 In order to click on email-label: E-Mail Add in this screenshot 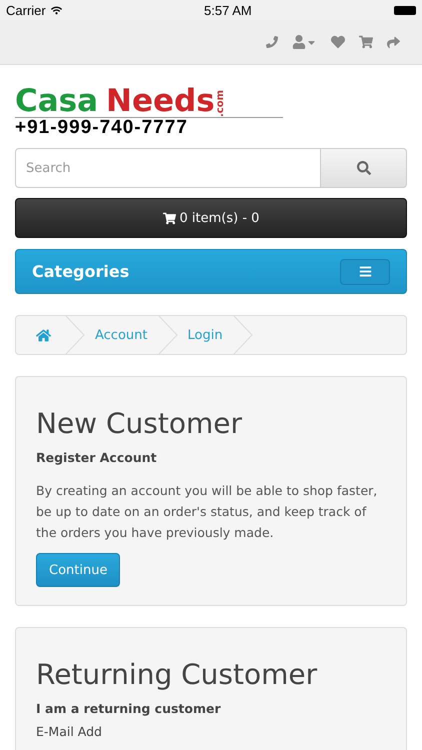, I will do `click(69, 731)`.